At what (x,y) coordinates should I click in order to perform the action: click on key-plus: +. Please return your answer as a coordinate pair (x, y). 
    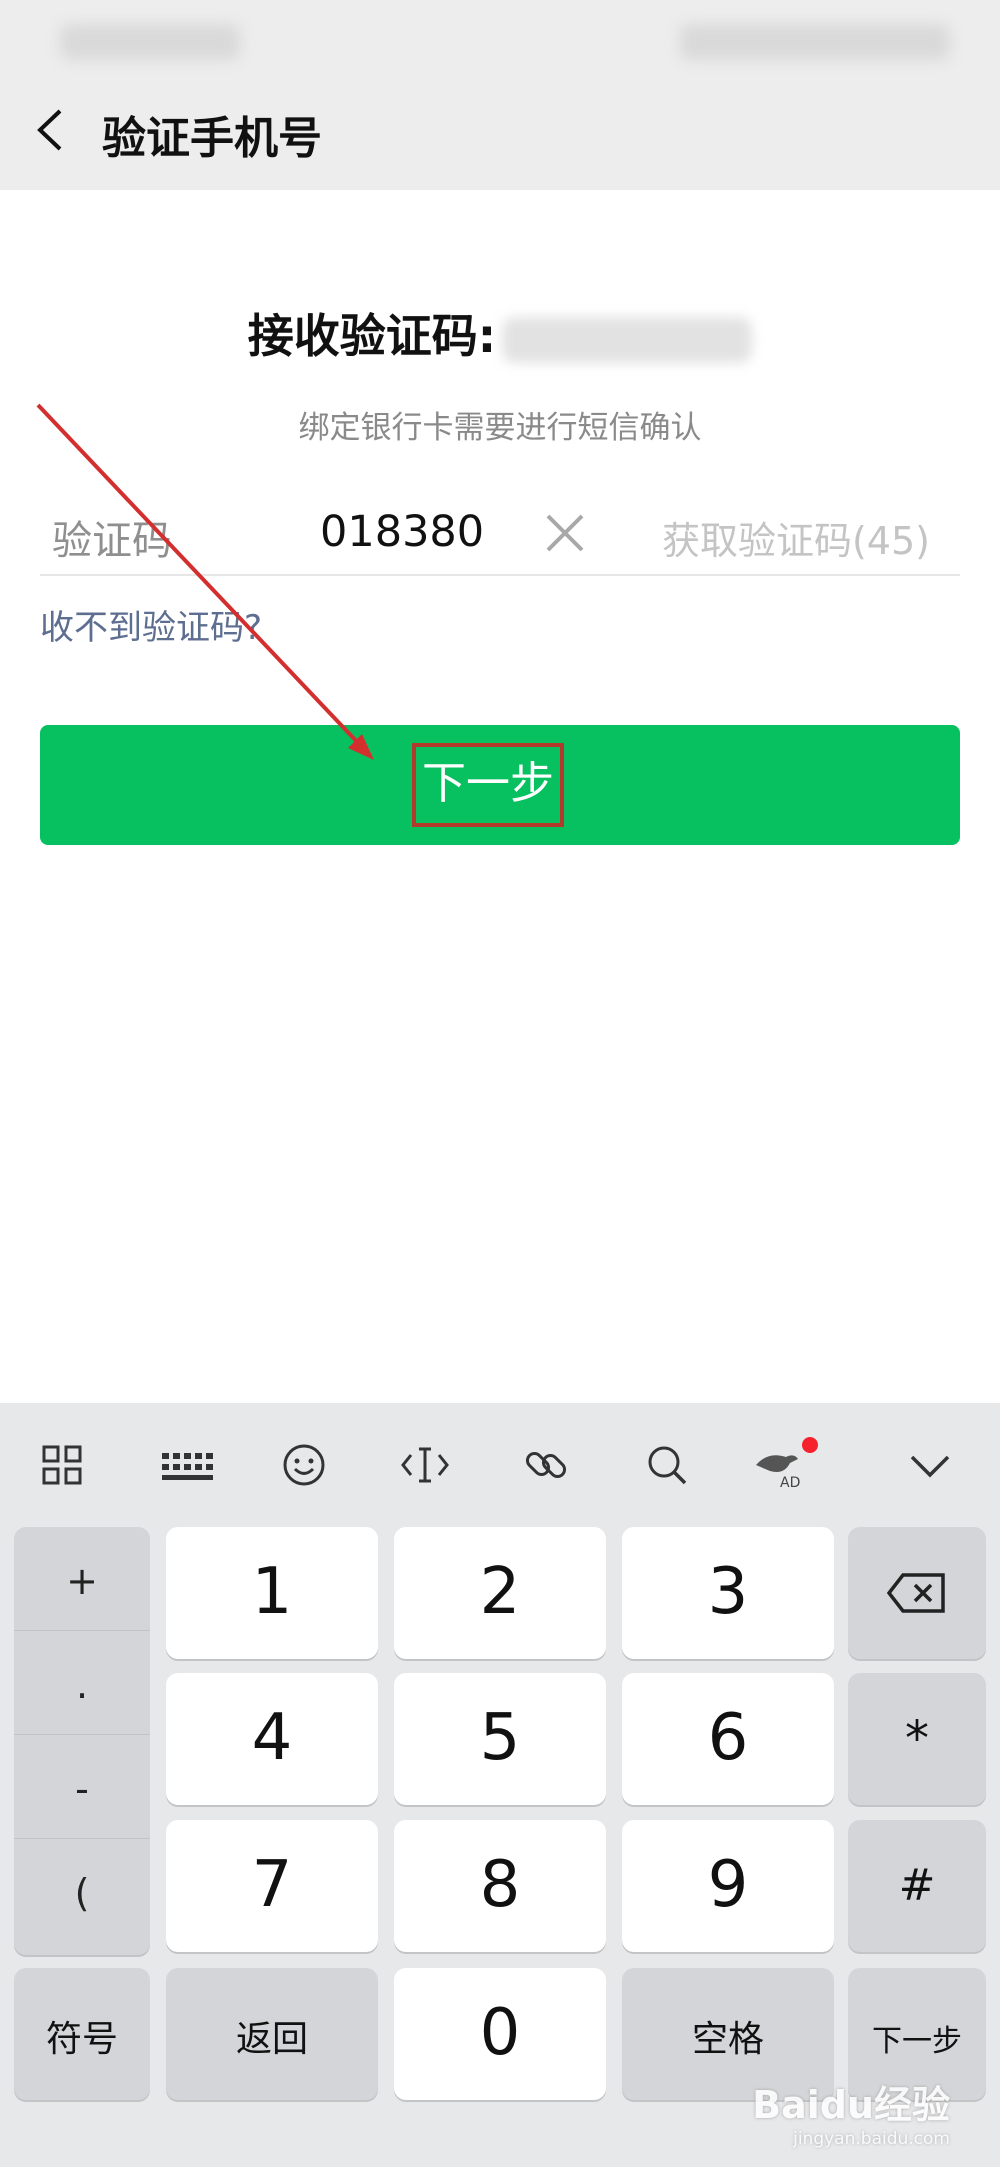
    Looking at the image, I should click on (82, 1579).